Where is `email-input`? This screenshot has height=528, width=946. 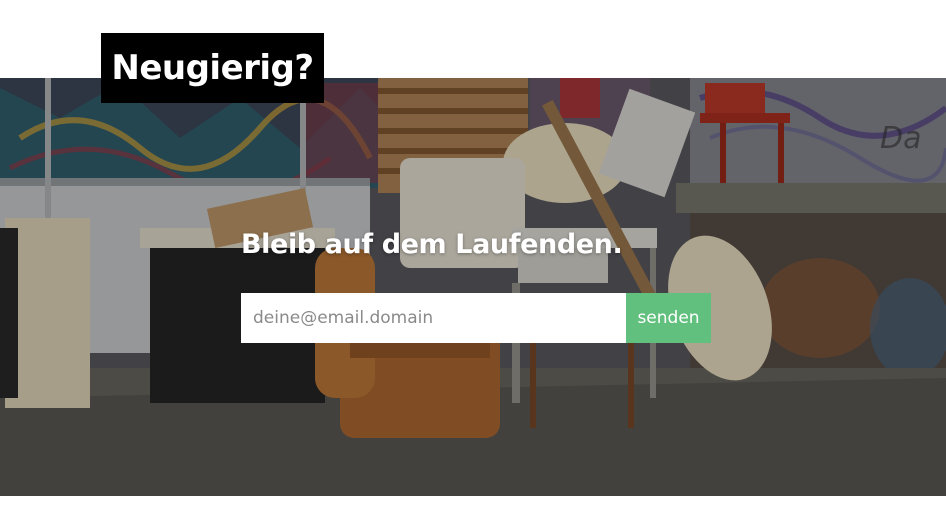
email-input is located at coordinates (433, 318).